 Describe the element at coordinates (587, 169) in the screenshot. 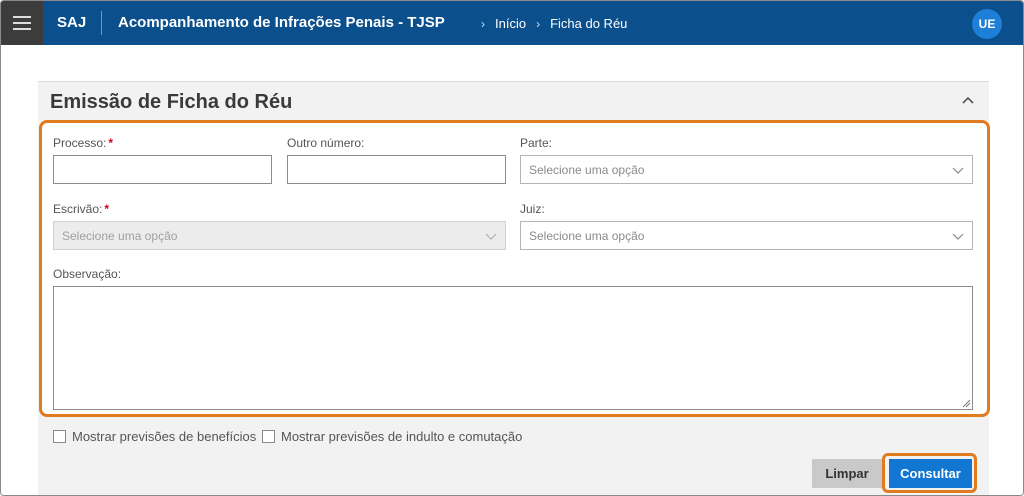

I see `parte-select-placeholder: Selecione uma opção` at that location.